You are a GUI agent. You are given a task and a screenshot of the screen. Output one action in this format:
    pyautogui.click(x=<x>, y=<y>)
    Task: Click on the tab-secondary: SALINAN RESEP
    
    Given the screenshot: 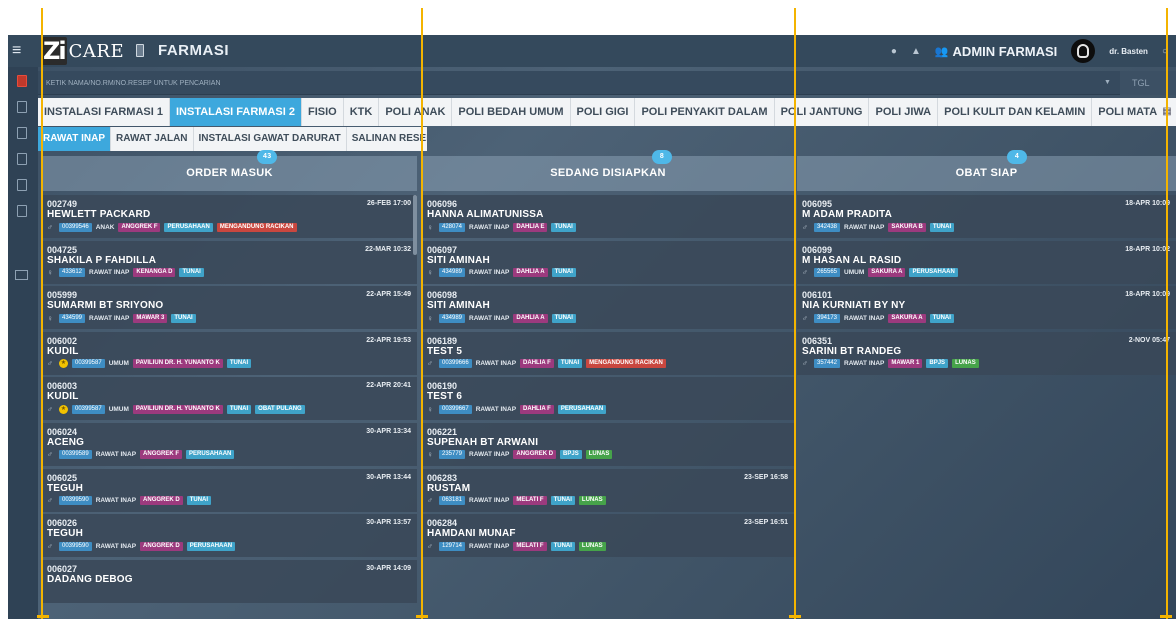 What is the action you would take?
    pyautogui.click(x=387, y=139)
    